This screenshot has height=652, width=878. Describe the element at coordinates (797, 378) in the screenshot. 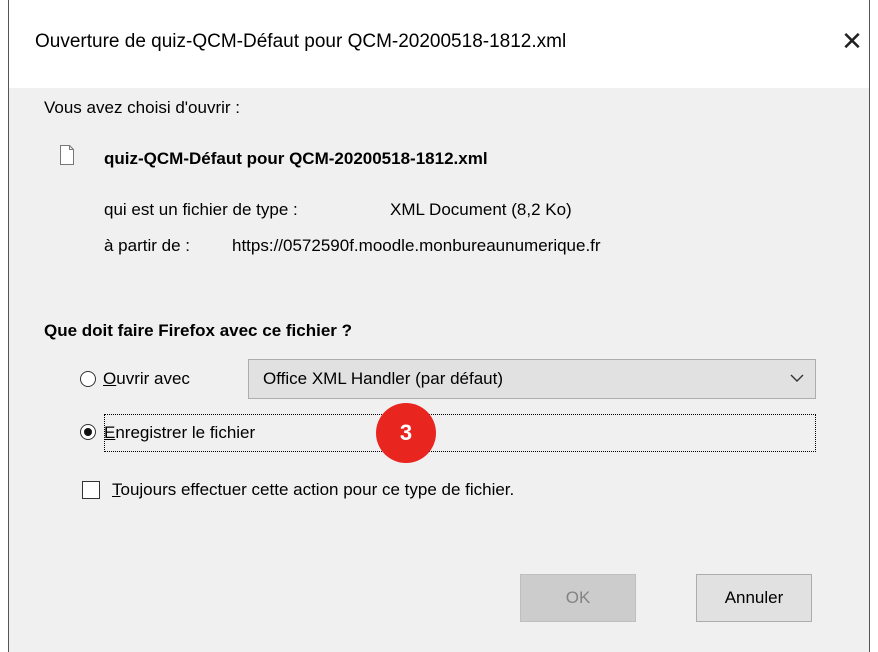

I see `chevron-down-icon` at that location.